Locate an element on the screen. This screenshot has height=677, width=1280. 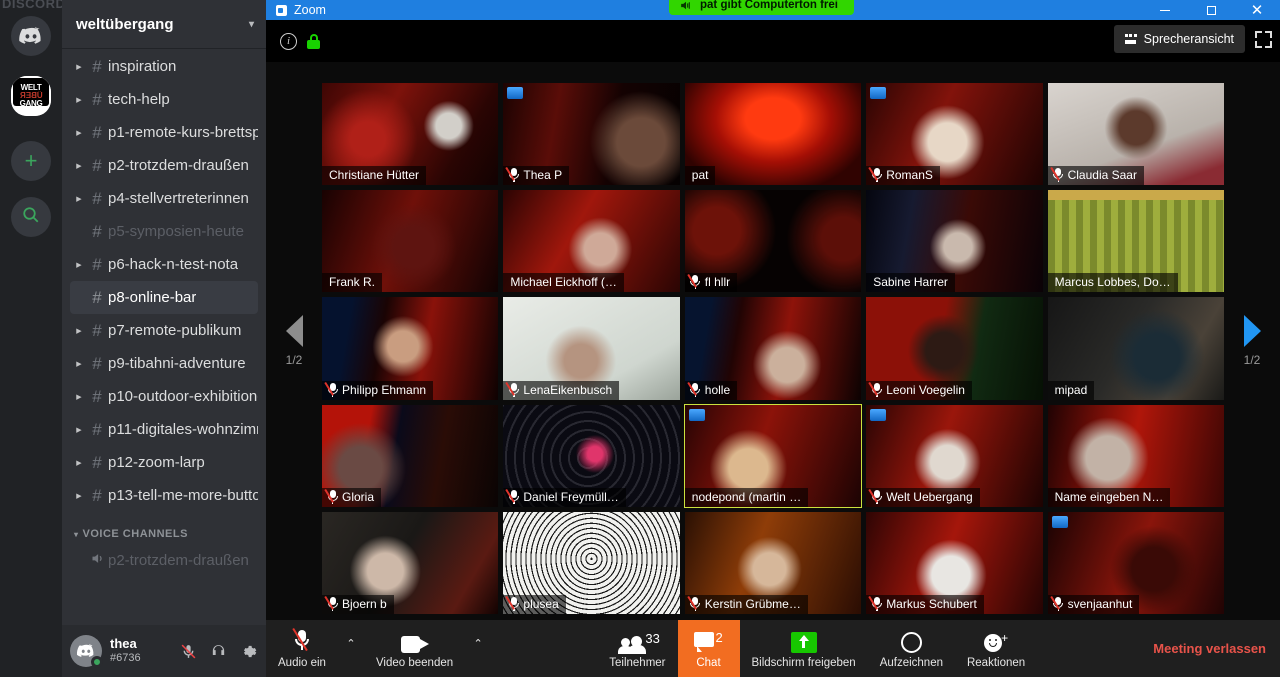
leave-meeting-button: Meeting verlassen is located at coordinates (1211, 648).